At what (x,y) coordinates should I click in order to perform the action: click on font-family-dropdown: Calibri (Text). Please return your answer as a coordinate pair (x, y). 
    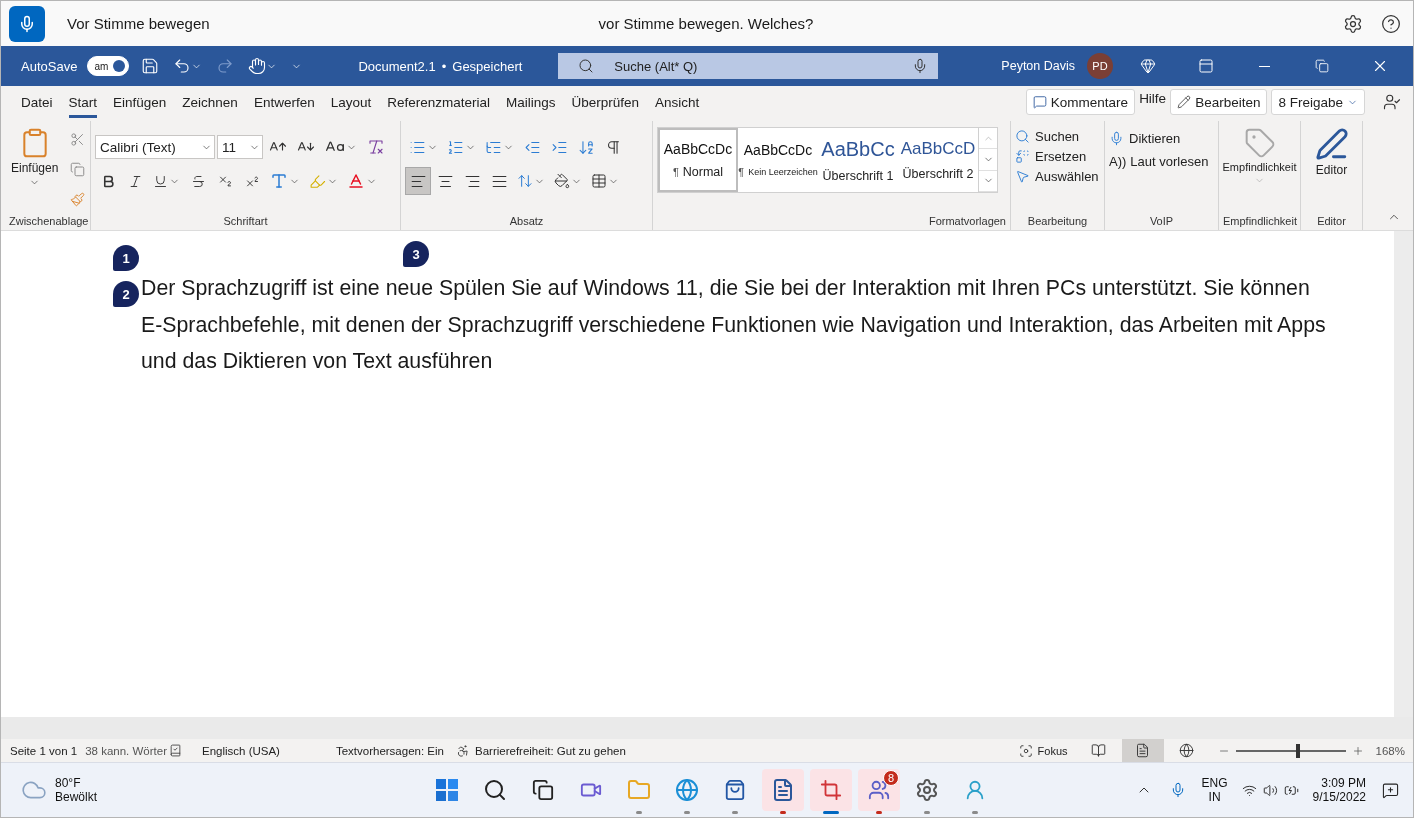
    Looking at the image, I should click on (155, 147).